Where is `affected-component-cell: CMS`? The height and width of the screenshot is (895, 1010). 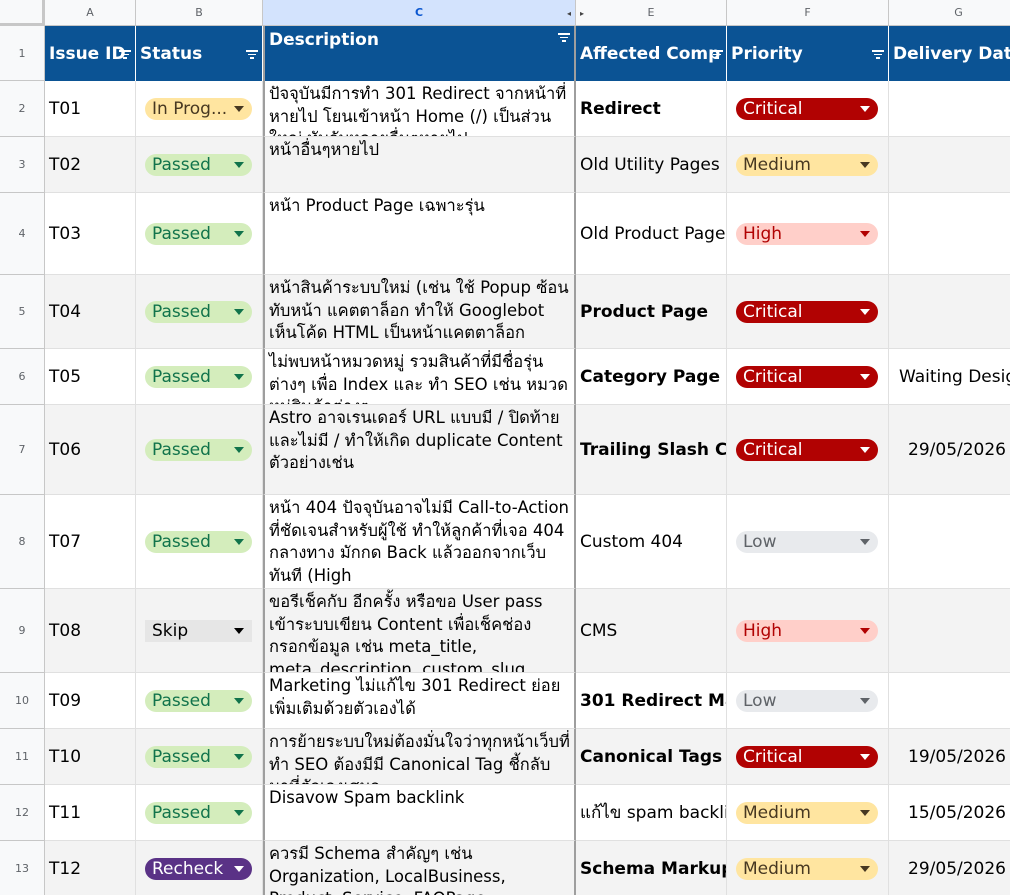 affected-component-cell: CMS is located at coordinates (651, 631).